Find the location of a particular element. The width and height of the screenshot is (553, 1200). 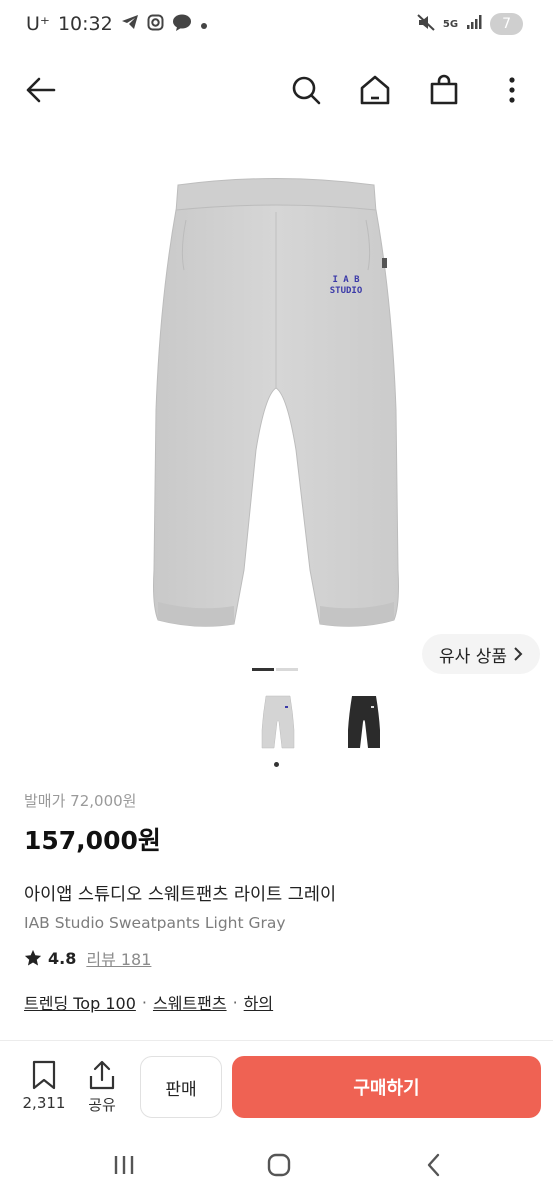

thumbnail-light-gray is located at coordinates (278, 723).